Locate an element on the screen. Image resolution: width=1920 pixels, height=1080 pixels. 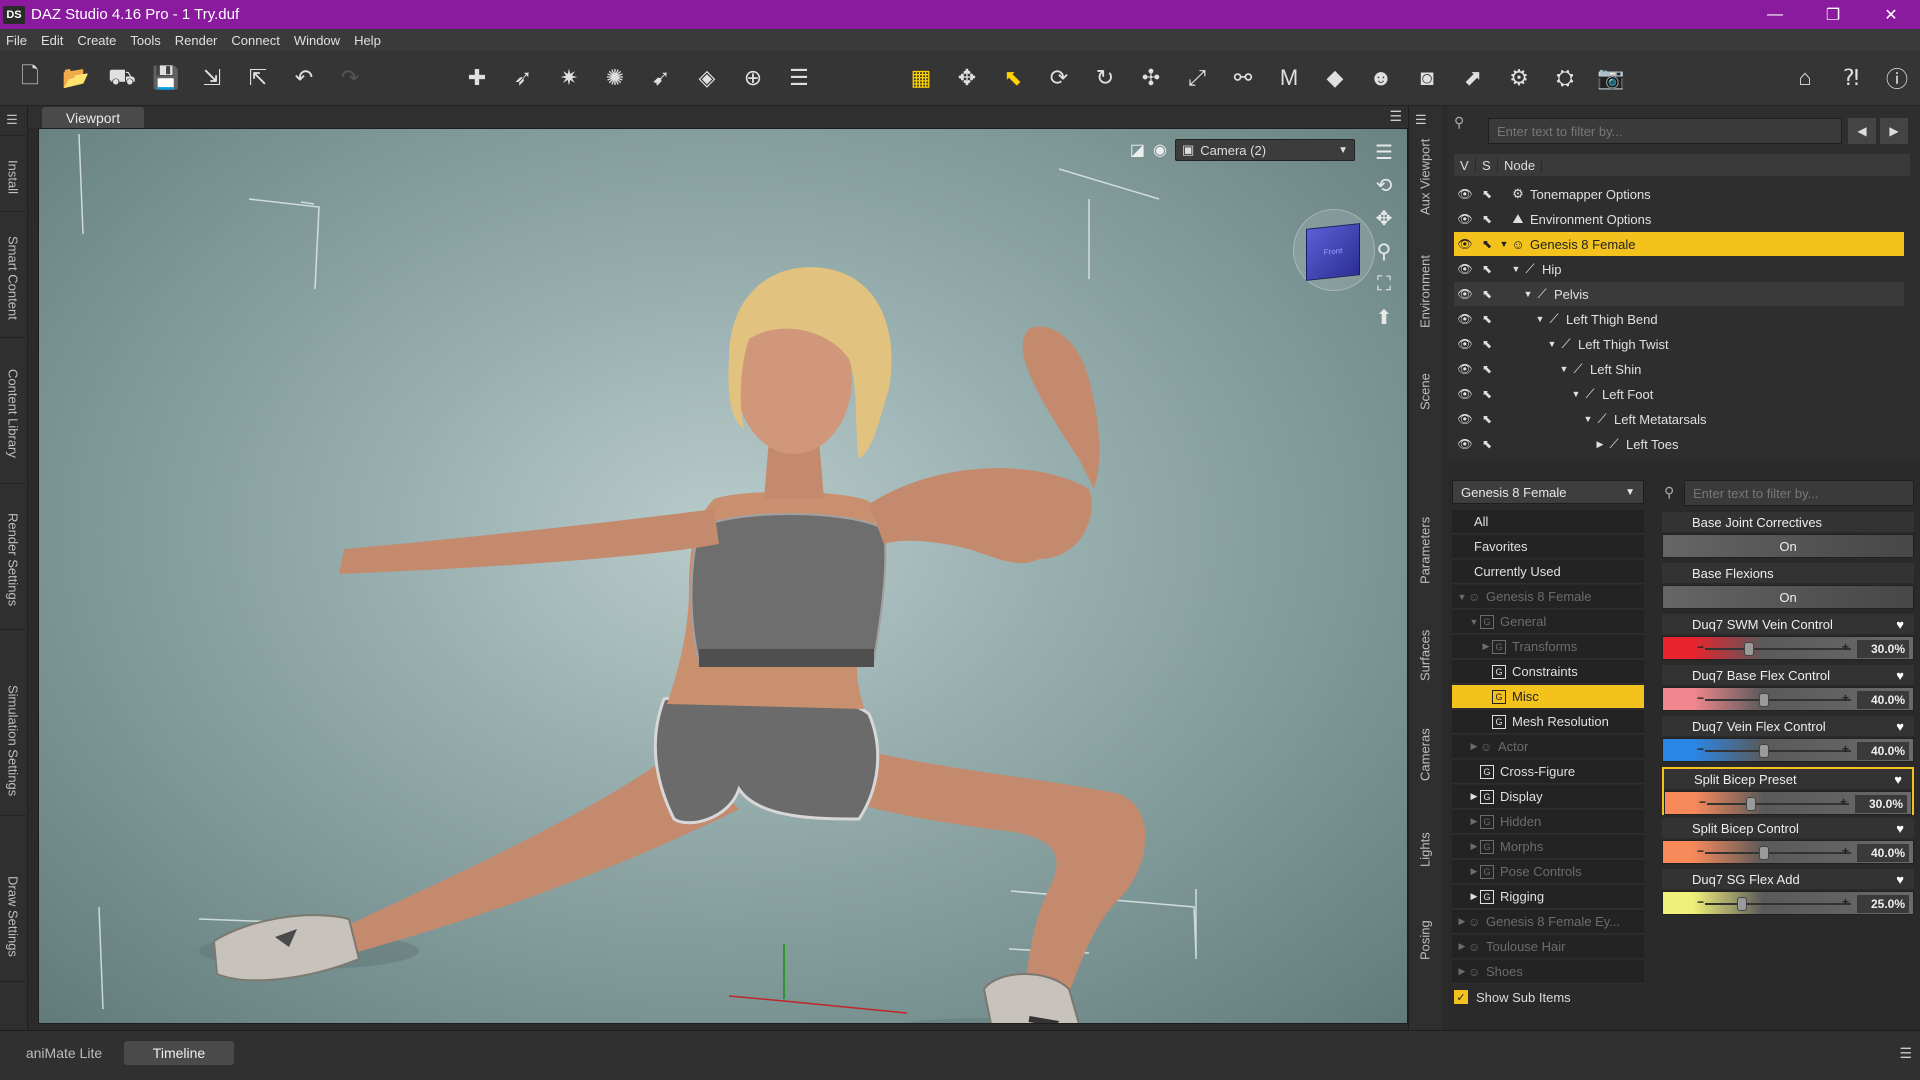
parameter-category-row: ▶ ☺ Shoes is located at coordinates (1548, 972).